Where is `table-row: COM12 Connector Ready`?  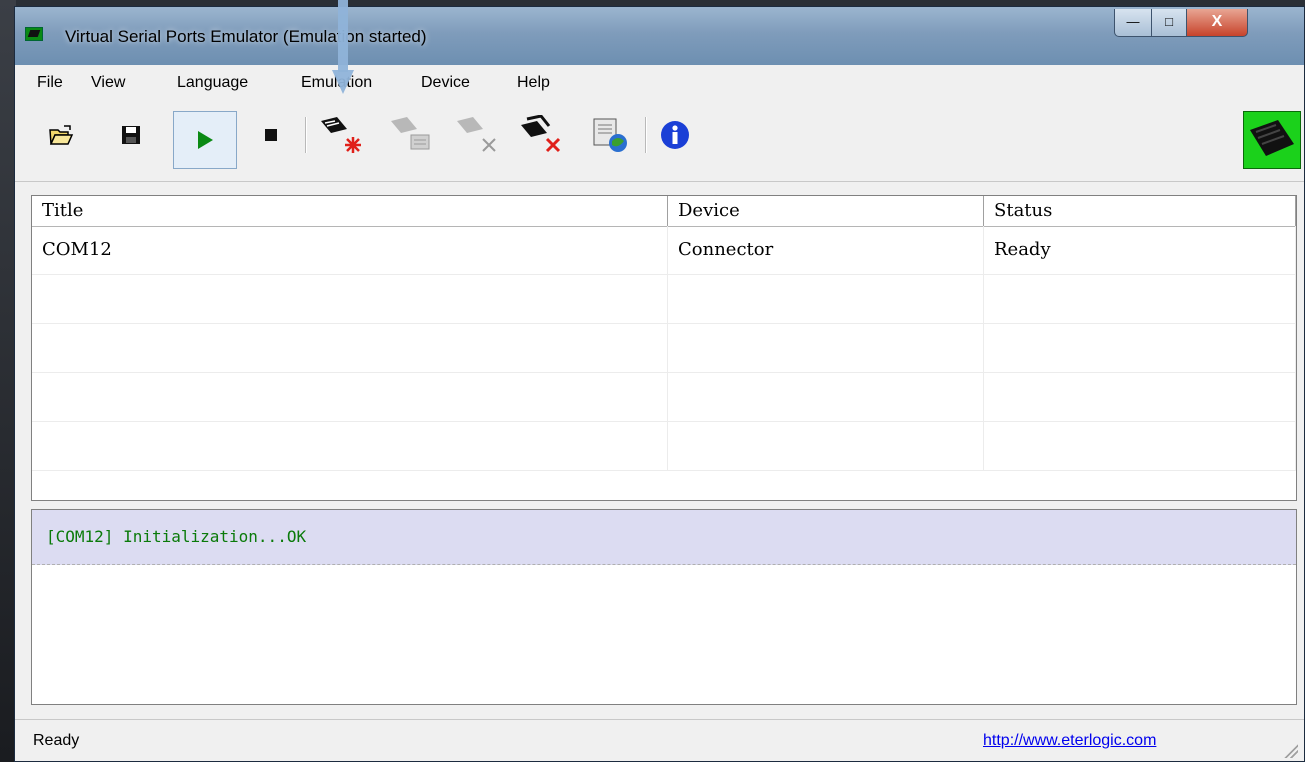 table-row: COM12 Connector Ready is located at coordinates (664, 250).